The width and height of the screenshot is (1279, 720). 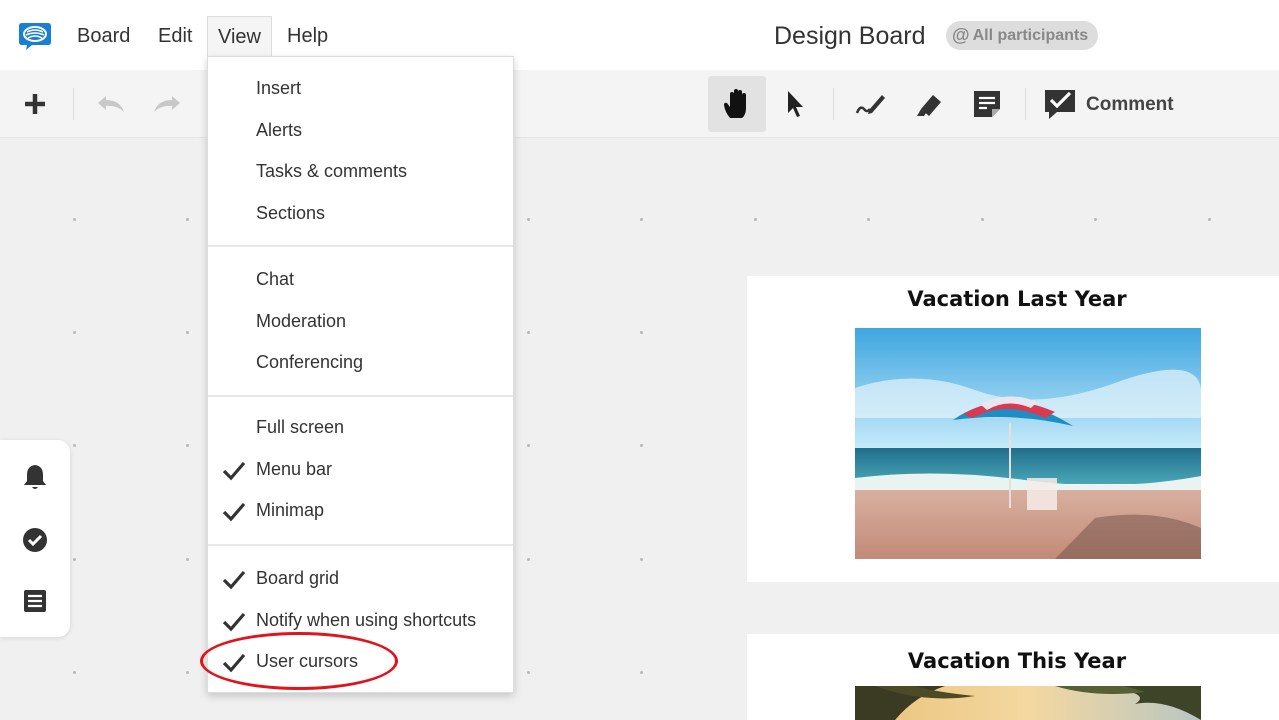 I want to click on menu-item-label: Menu bar, so click(x=294, y=468).